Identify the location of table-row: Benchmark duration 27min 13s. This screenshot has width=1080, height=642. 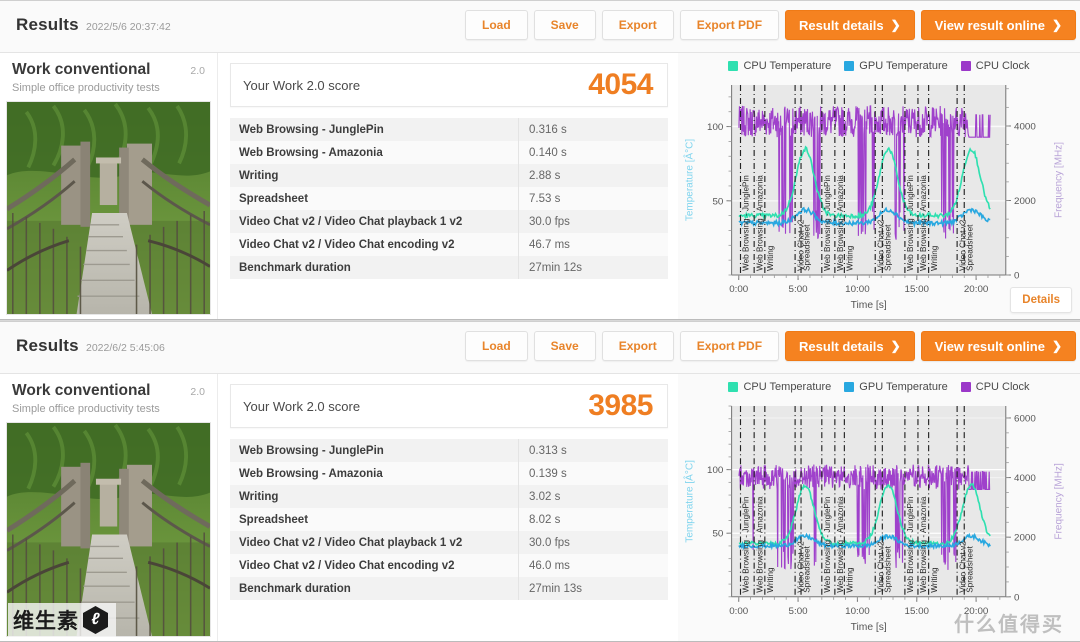
(449, 588).